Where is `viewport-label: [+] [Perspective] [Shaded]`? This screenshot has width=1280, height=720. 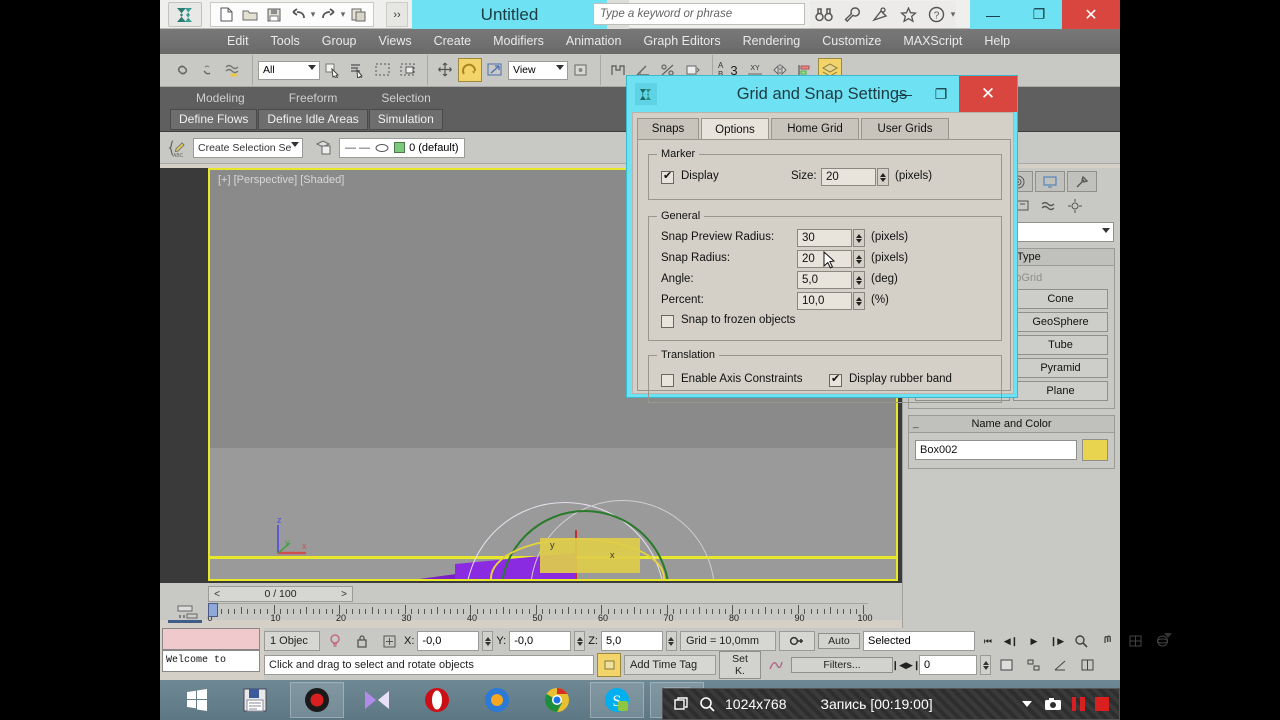
viewport-label: [+] [Perspective] [Shaded] is located at coordinates (281, 180).